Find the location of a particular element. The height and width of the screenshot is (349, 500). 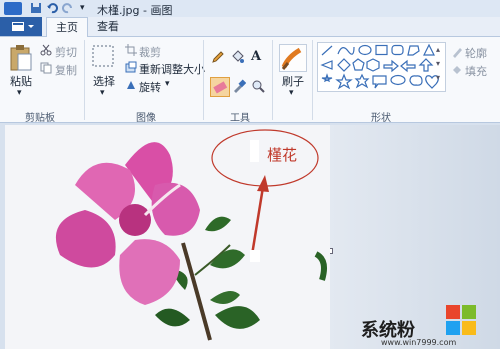

annotation-text: 槿花 is located at coordinates (282, 155).